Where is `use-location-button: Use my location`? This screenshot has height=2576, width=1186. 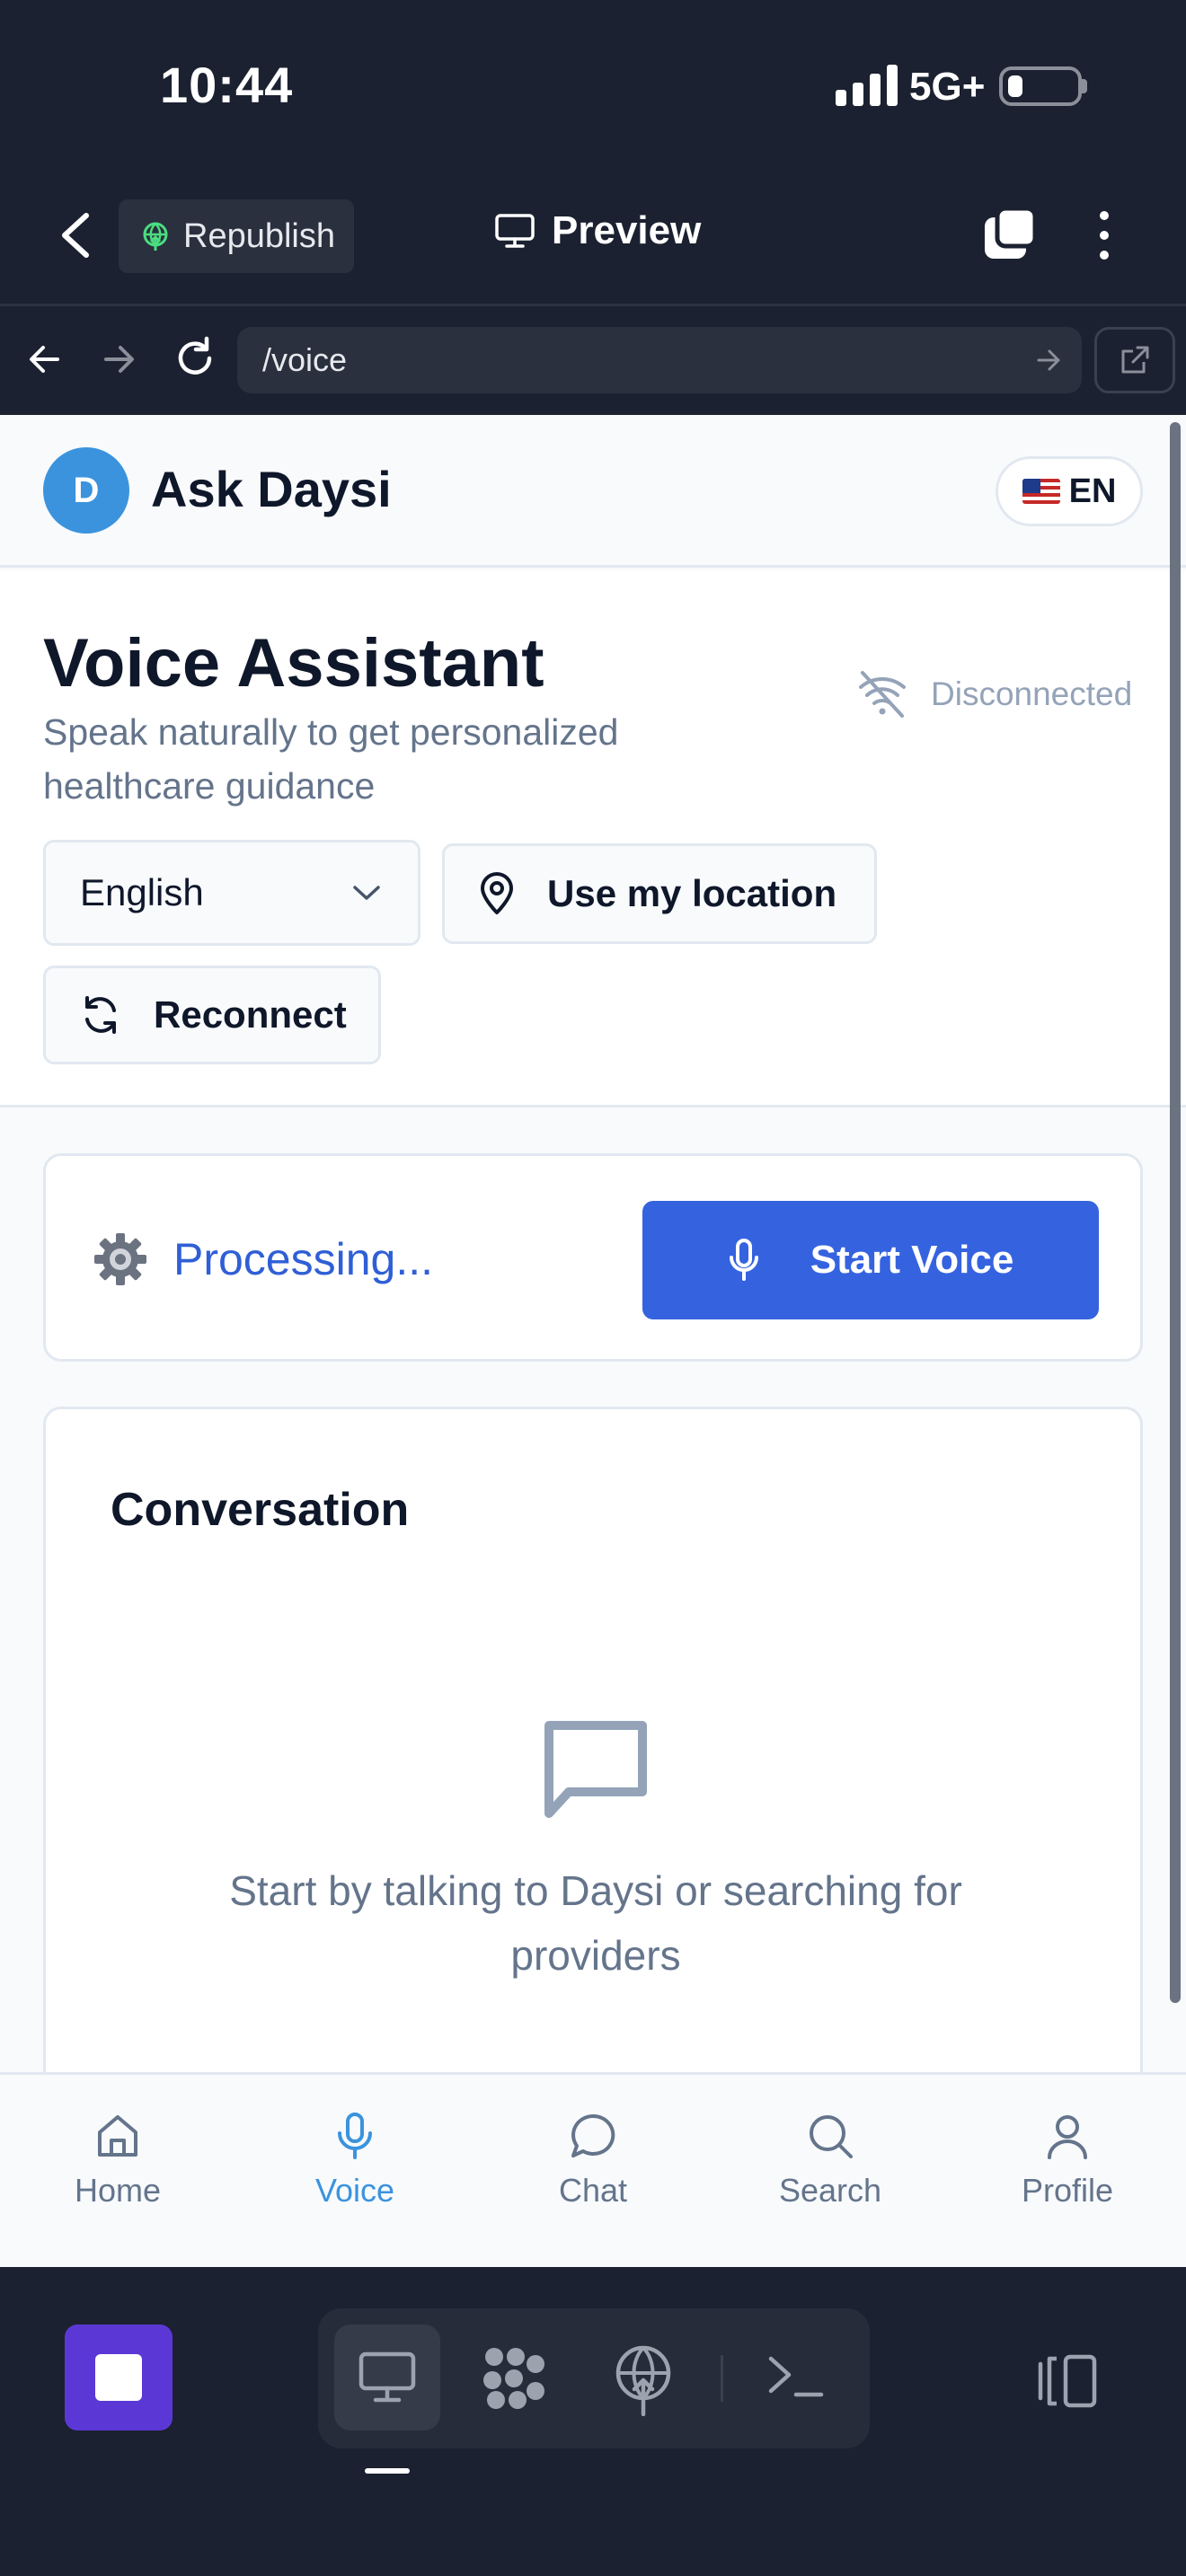
use-location-button: Use my location is located at coordinates (659, 893).